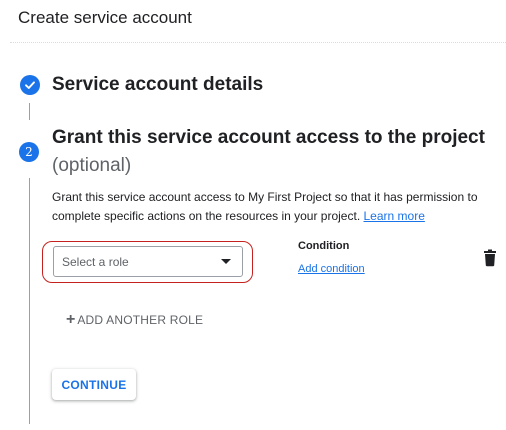 The width and height of the screenshot is (506, 430). What do you see at coordinates (29, 152) in the screenshot?
I see `step2-number-badge: 2` at bounding box center [29, 152].